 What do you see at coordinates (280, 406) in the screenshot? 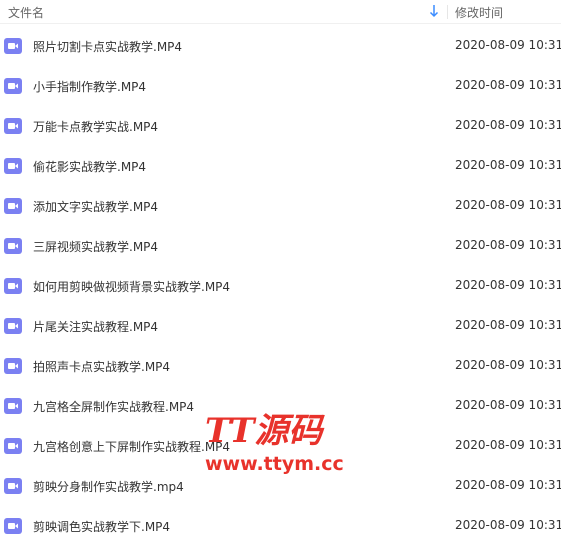
I see `file-row: 九宫格全屏制作实战教程.MP4 2020-08-09 10:31` at bounding box center [280, 406].